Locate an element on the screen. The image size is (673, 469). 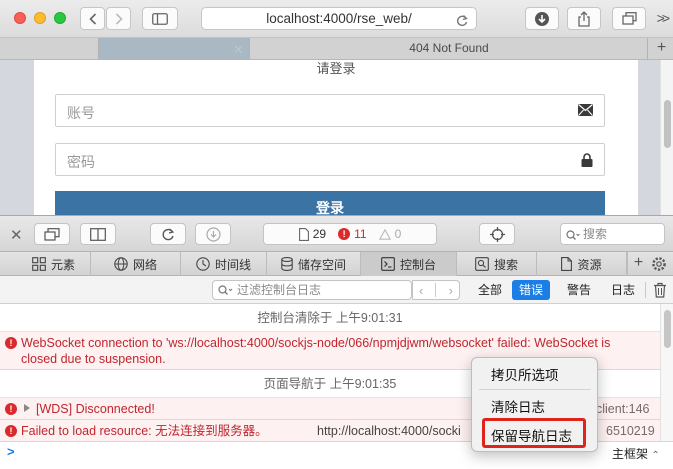
dock-side-button is located at coordinates (98, 234).